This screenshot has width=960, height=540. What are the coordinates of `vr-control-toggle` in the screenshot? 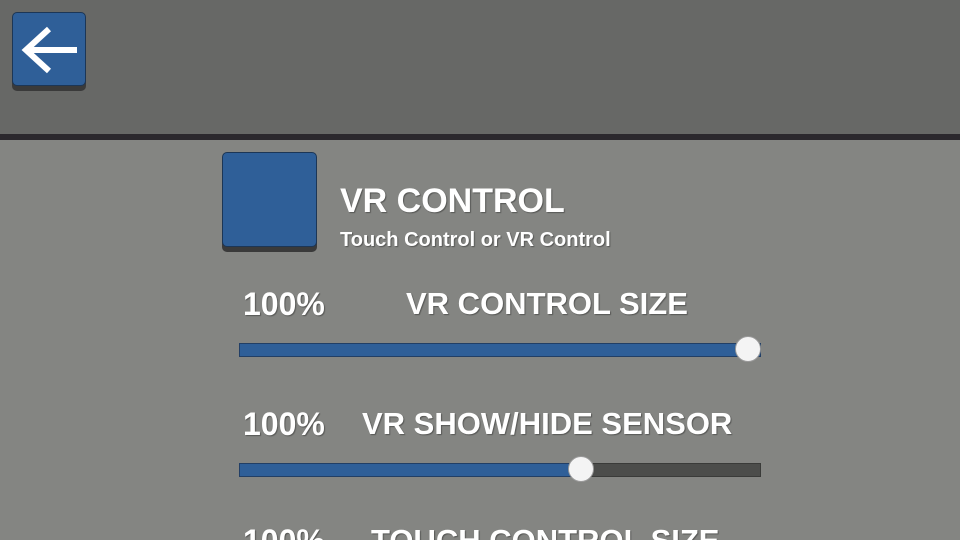 It's located at (269, 199).